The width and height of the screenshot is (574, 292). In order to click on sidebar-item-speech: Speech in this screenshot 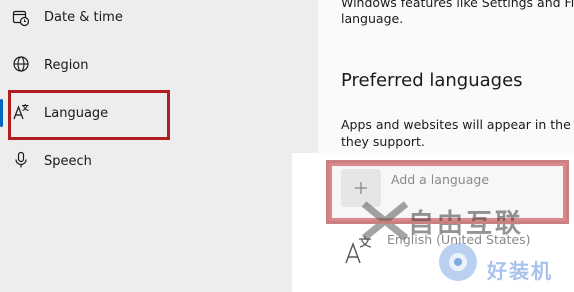, I will do `click(150, 161)`.